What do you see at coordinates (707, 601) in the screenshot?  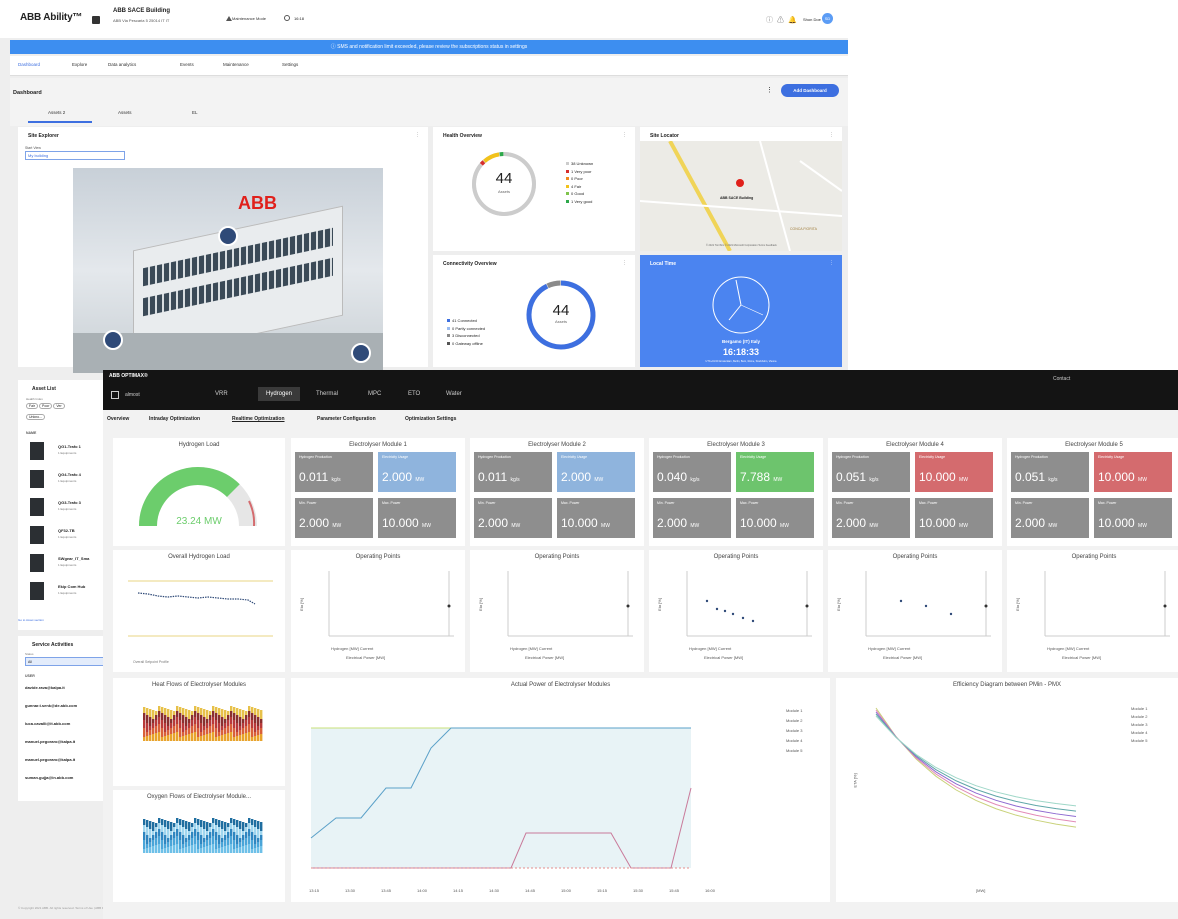 I see `operating-point` at bounding box center [707, 601].